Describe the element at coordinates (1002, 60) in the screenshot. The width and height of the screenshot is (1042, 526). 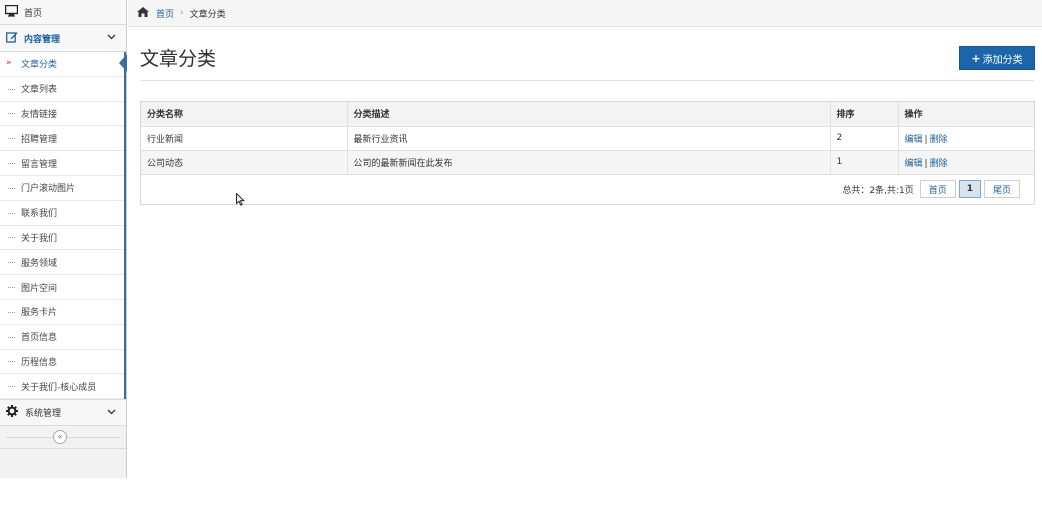
I see `add-category-label: 添加分类` at that location.